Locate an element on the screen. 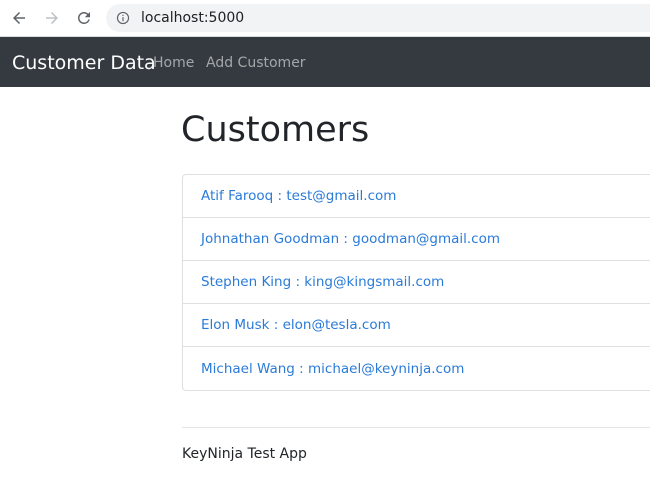  customer-link: Michael Wang : michael@keyninja.com is located at coordinates (332, 369).